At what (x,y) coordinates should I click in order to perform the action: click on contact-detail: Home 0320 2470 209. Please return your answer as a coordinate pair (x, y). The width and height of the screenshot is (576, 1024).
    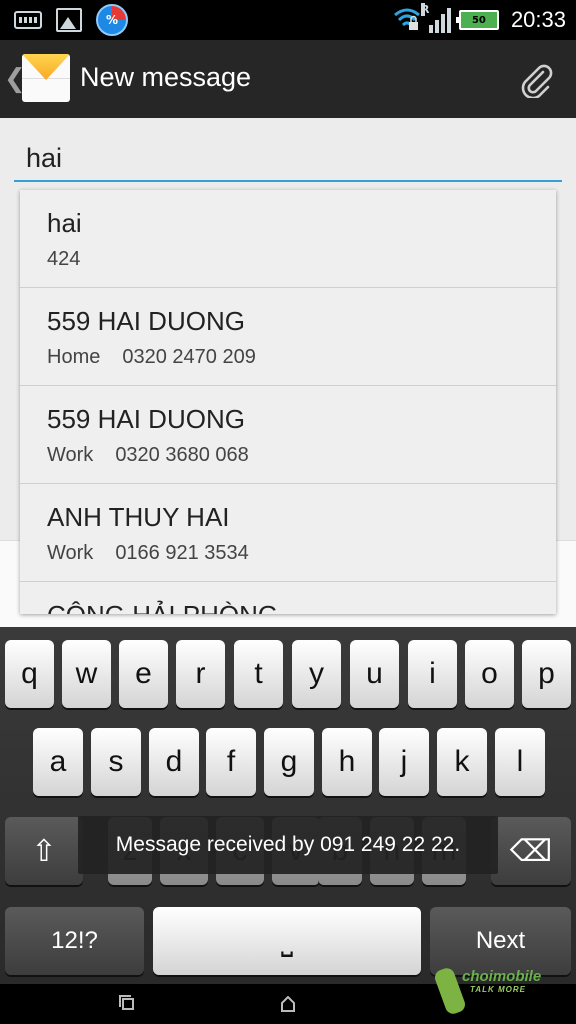
    Looking at the image, I should click on (151, 357).